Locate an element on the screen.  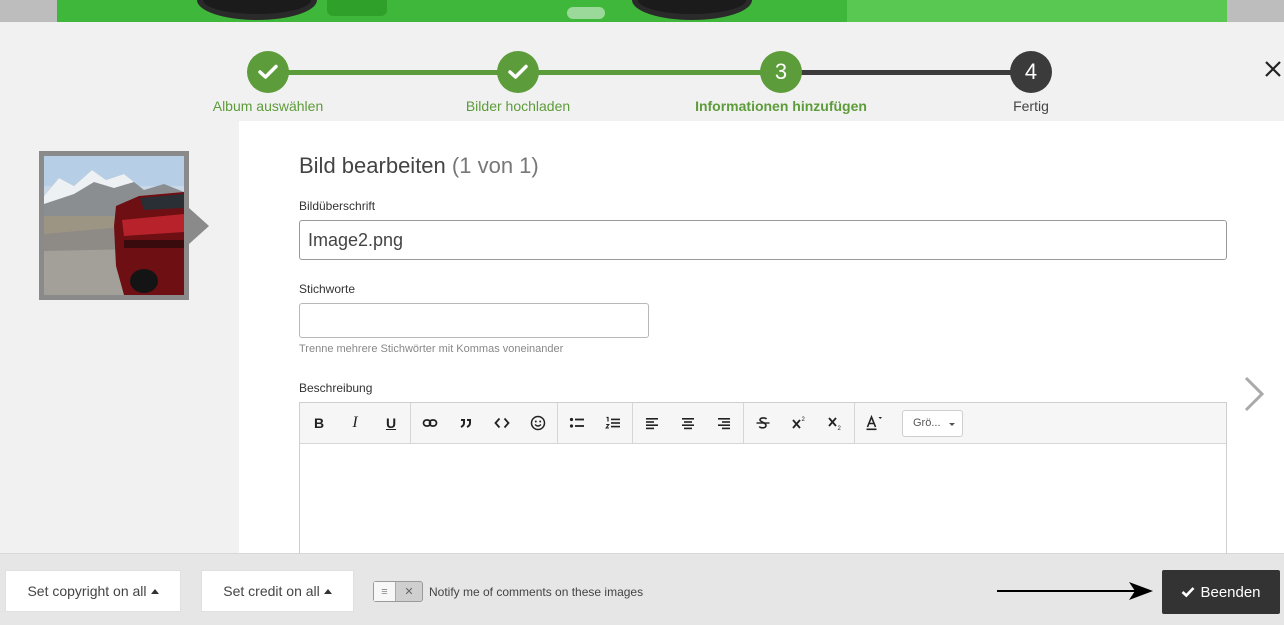
set-copyright-button: Set copyright on all is located at coordinates (93, 591).